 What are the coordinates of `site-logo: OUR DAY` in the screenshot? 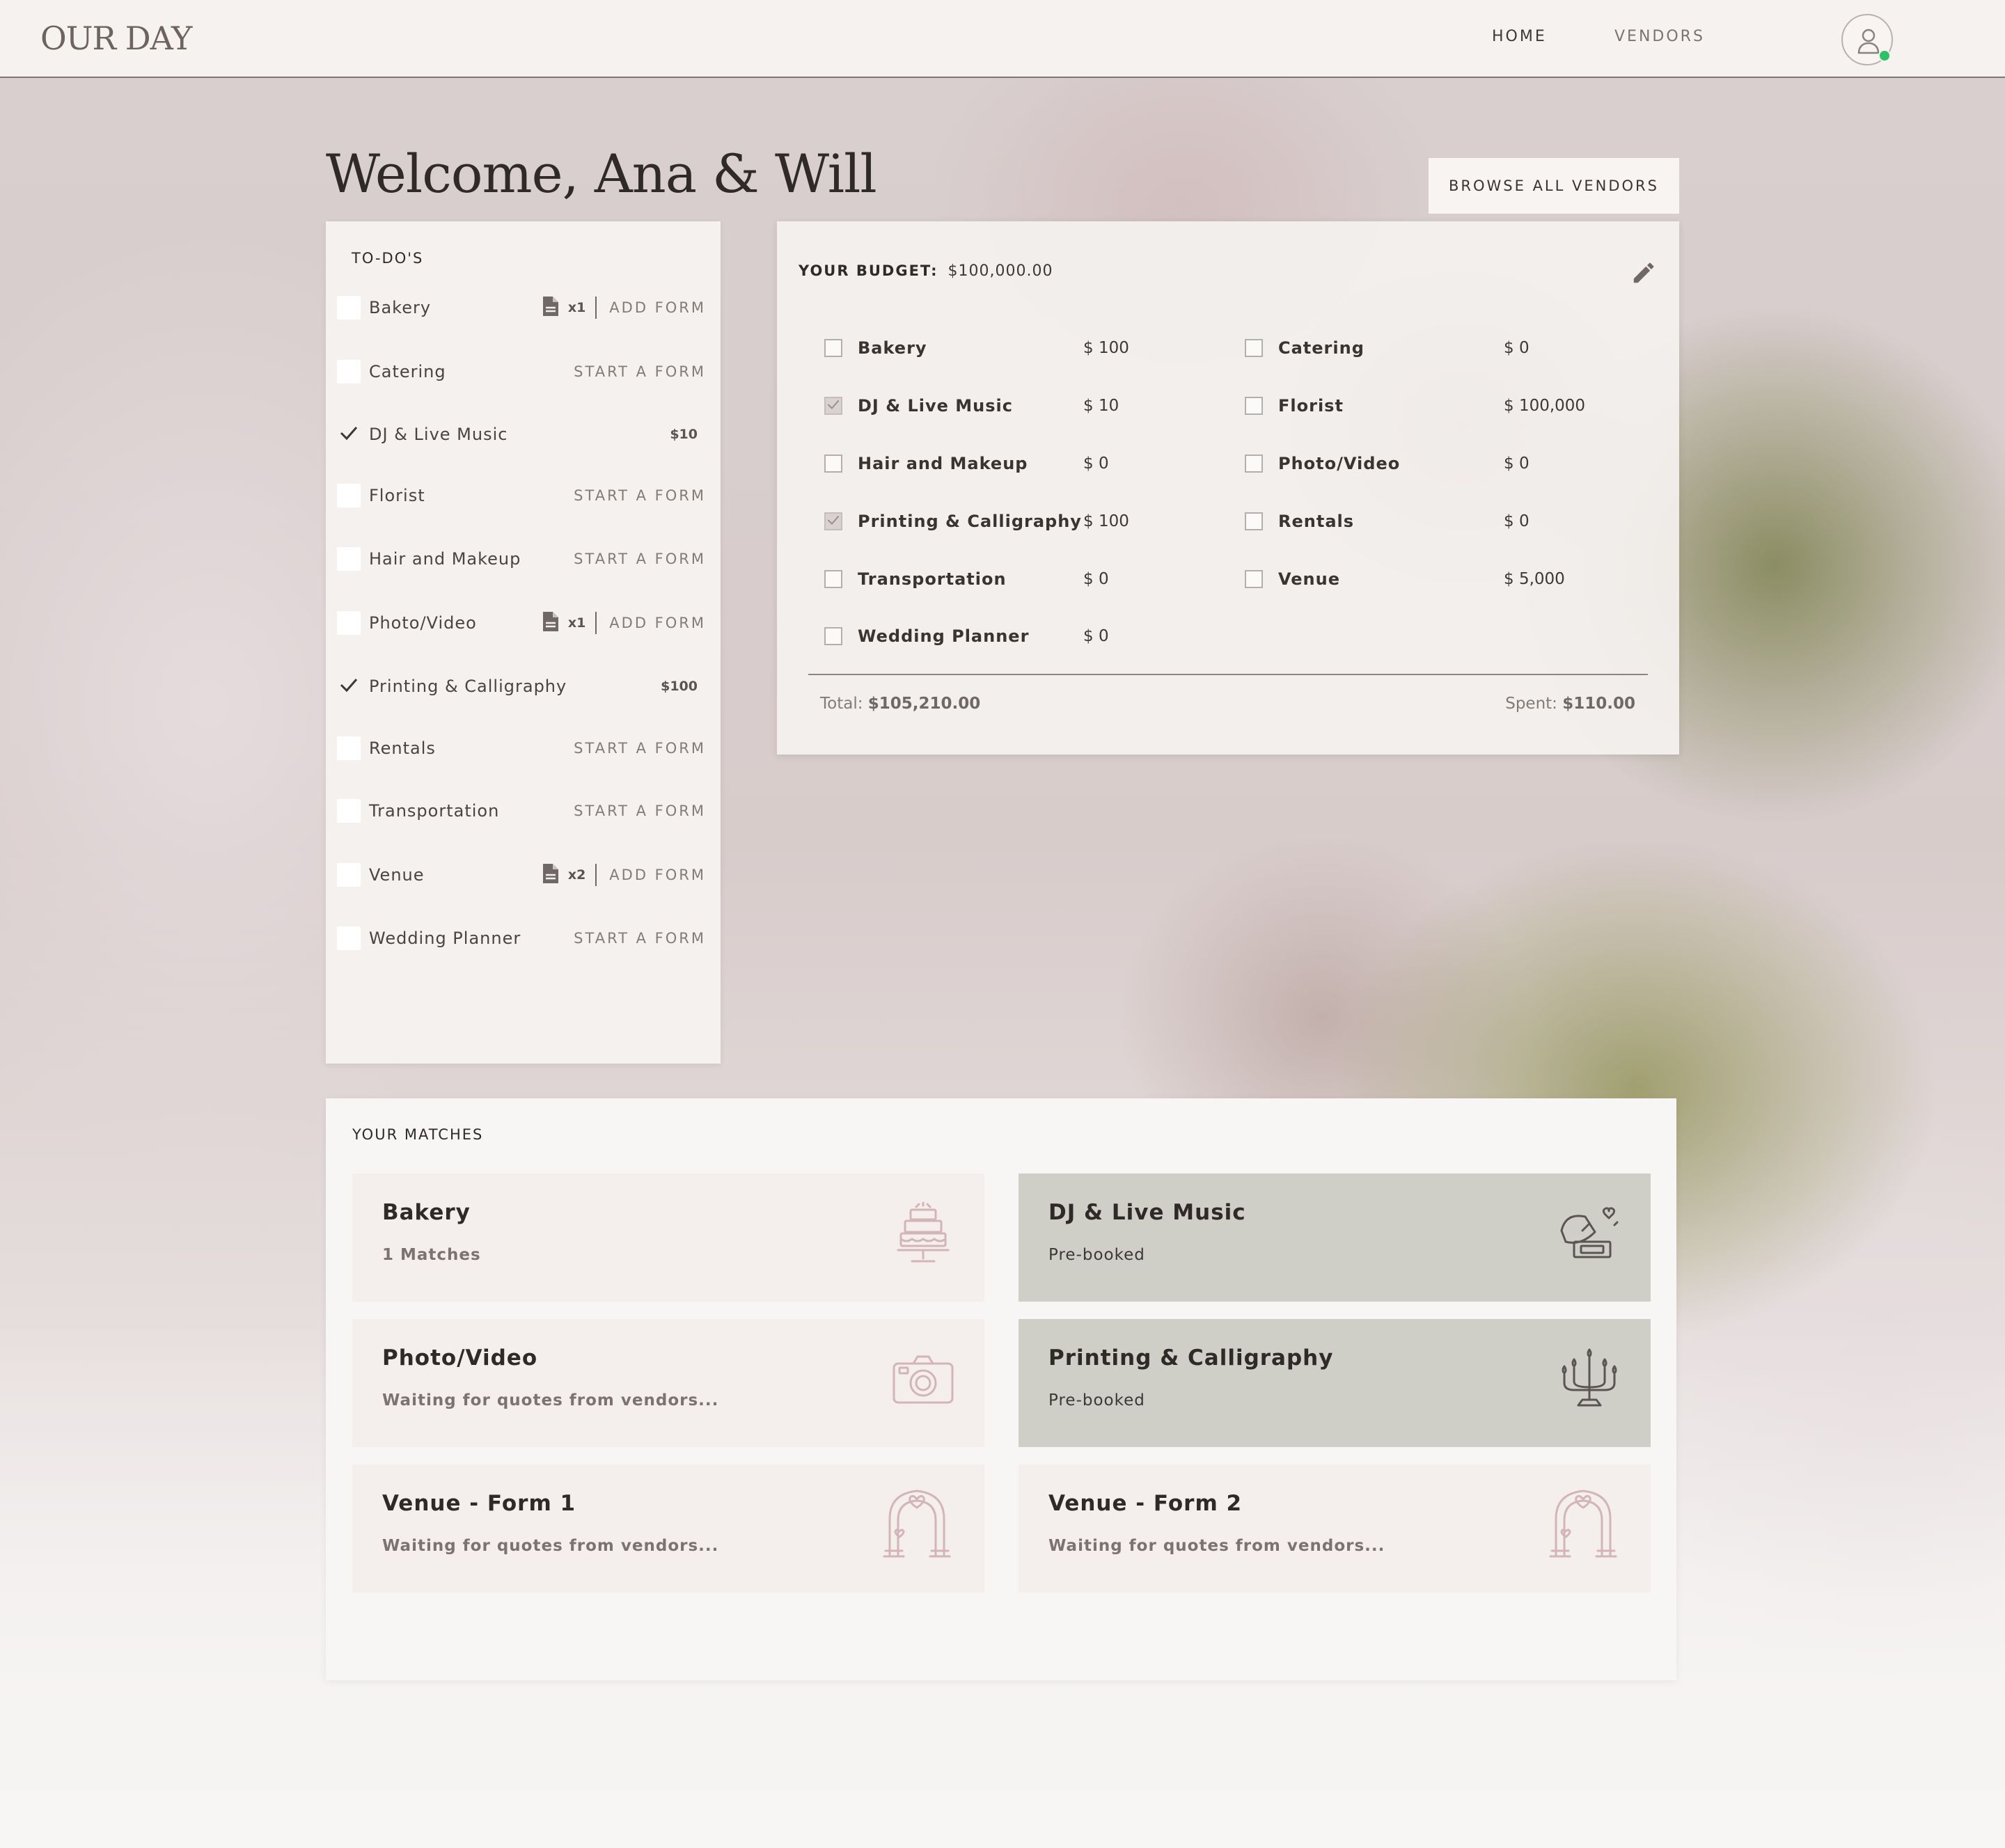 It's located at (116, 38).